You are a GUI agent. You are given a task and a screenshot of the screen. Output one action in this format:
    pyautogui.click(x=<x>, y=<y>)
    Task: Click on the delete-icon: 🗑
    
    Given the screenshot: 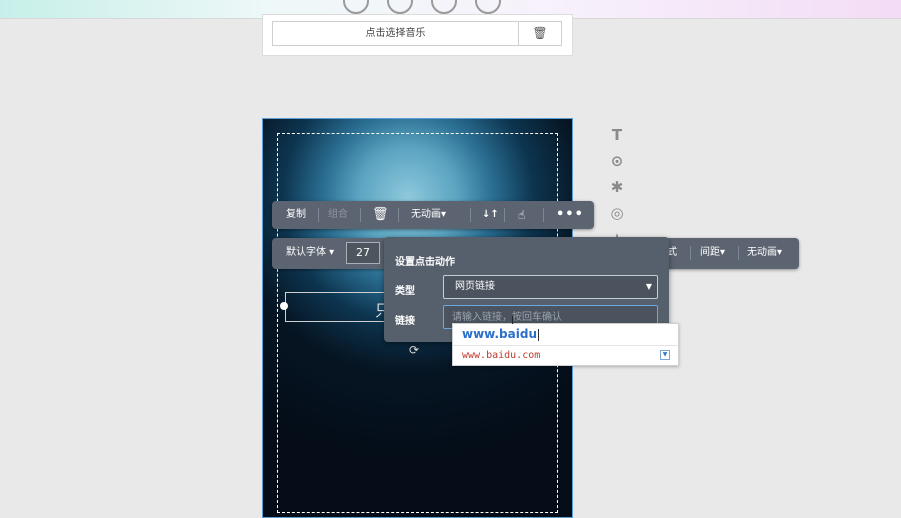 What is the action you would take?
    pyautogui.click(x=380, y=215)
    